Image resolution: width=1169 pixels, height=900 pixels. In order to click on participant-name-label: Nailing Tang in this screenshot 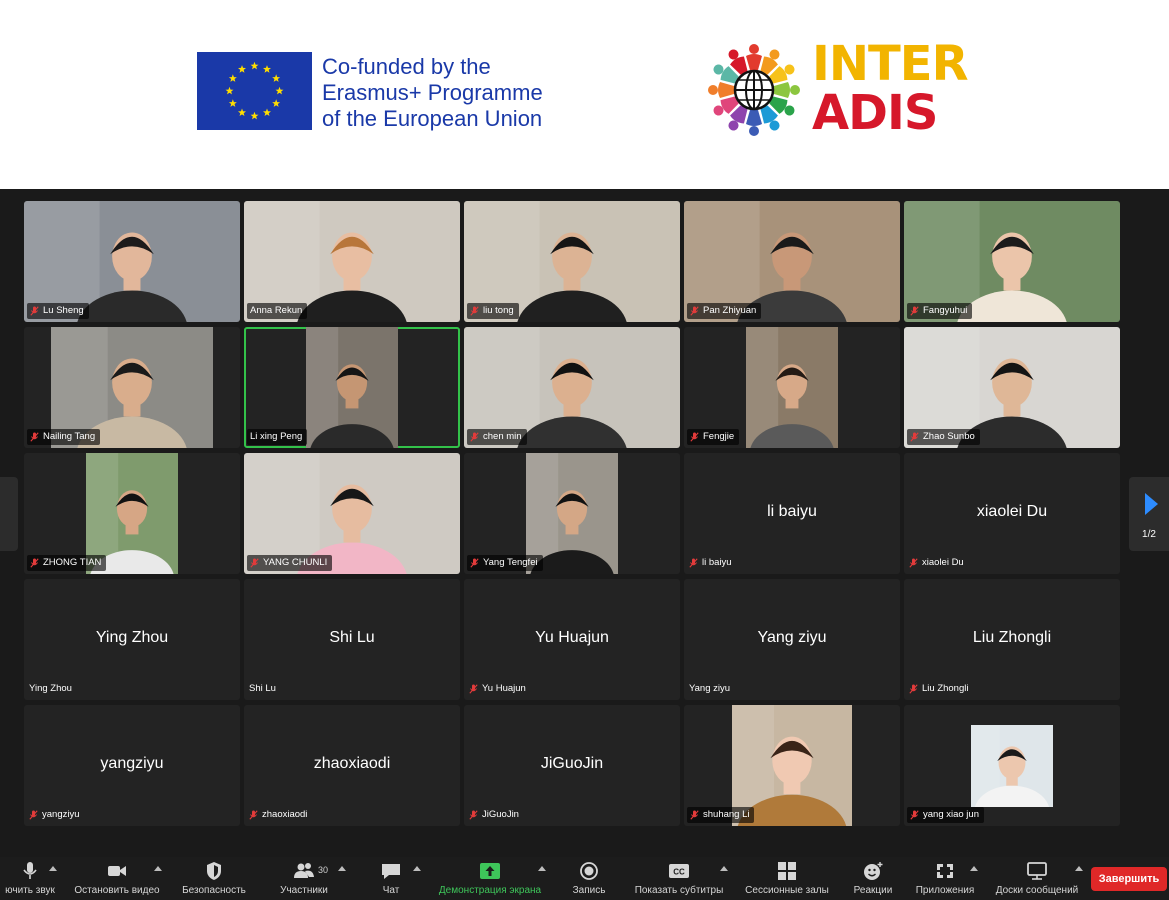, I will do `click(64, 437)`.